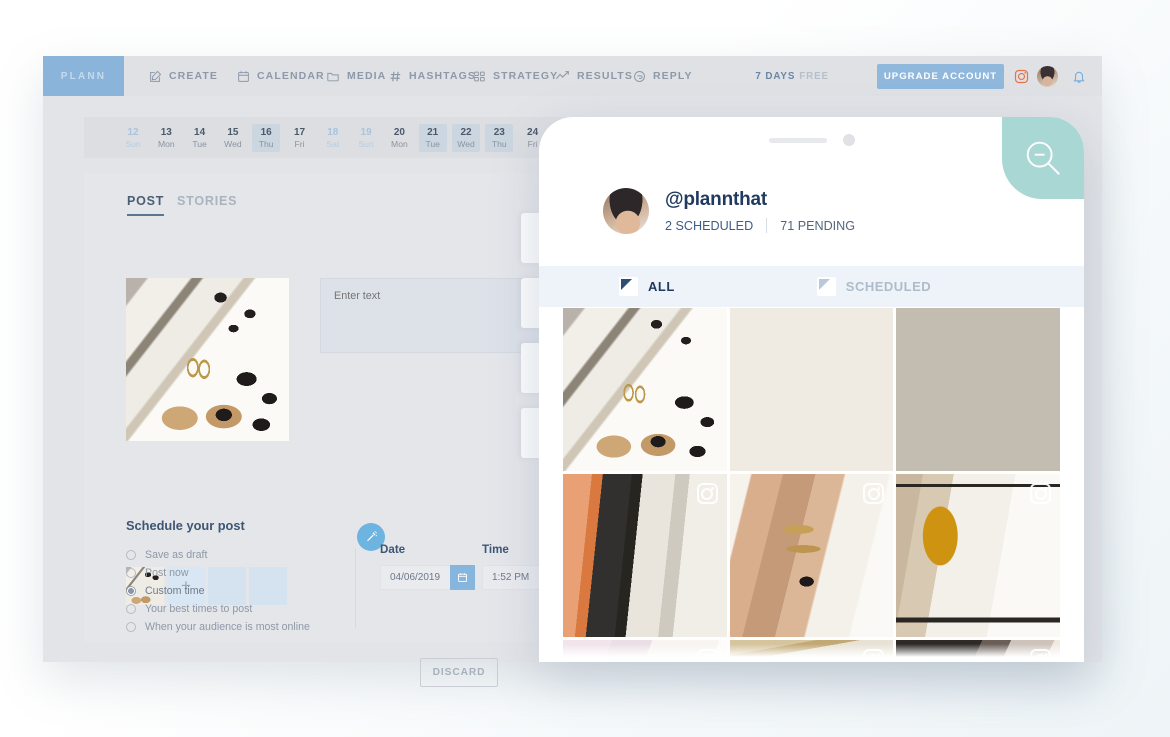  I want to click on phone-notch, so click(812, 140).